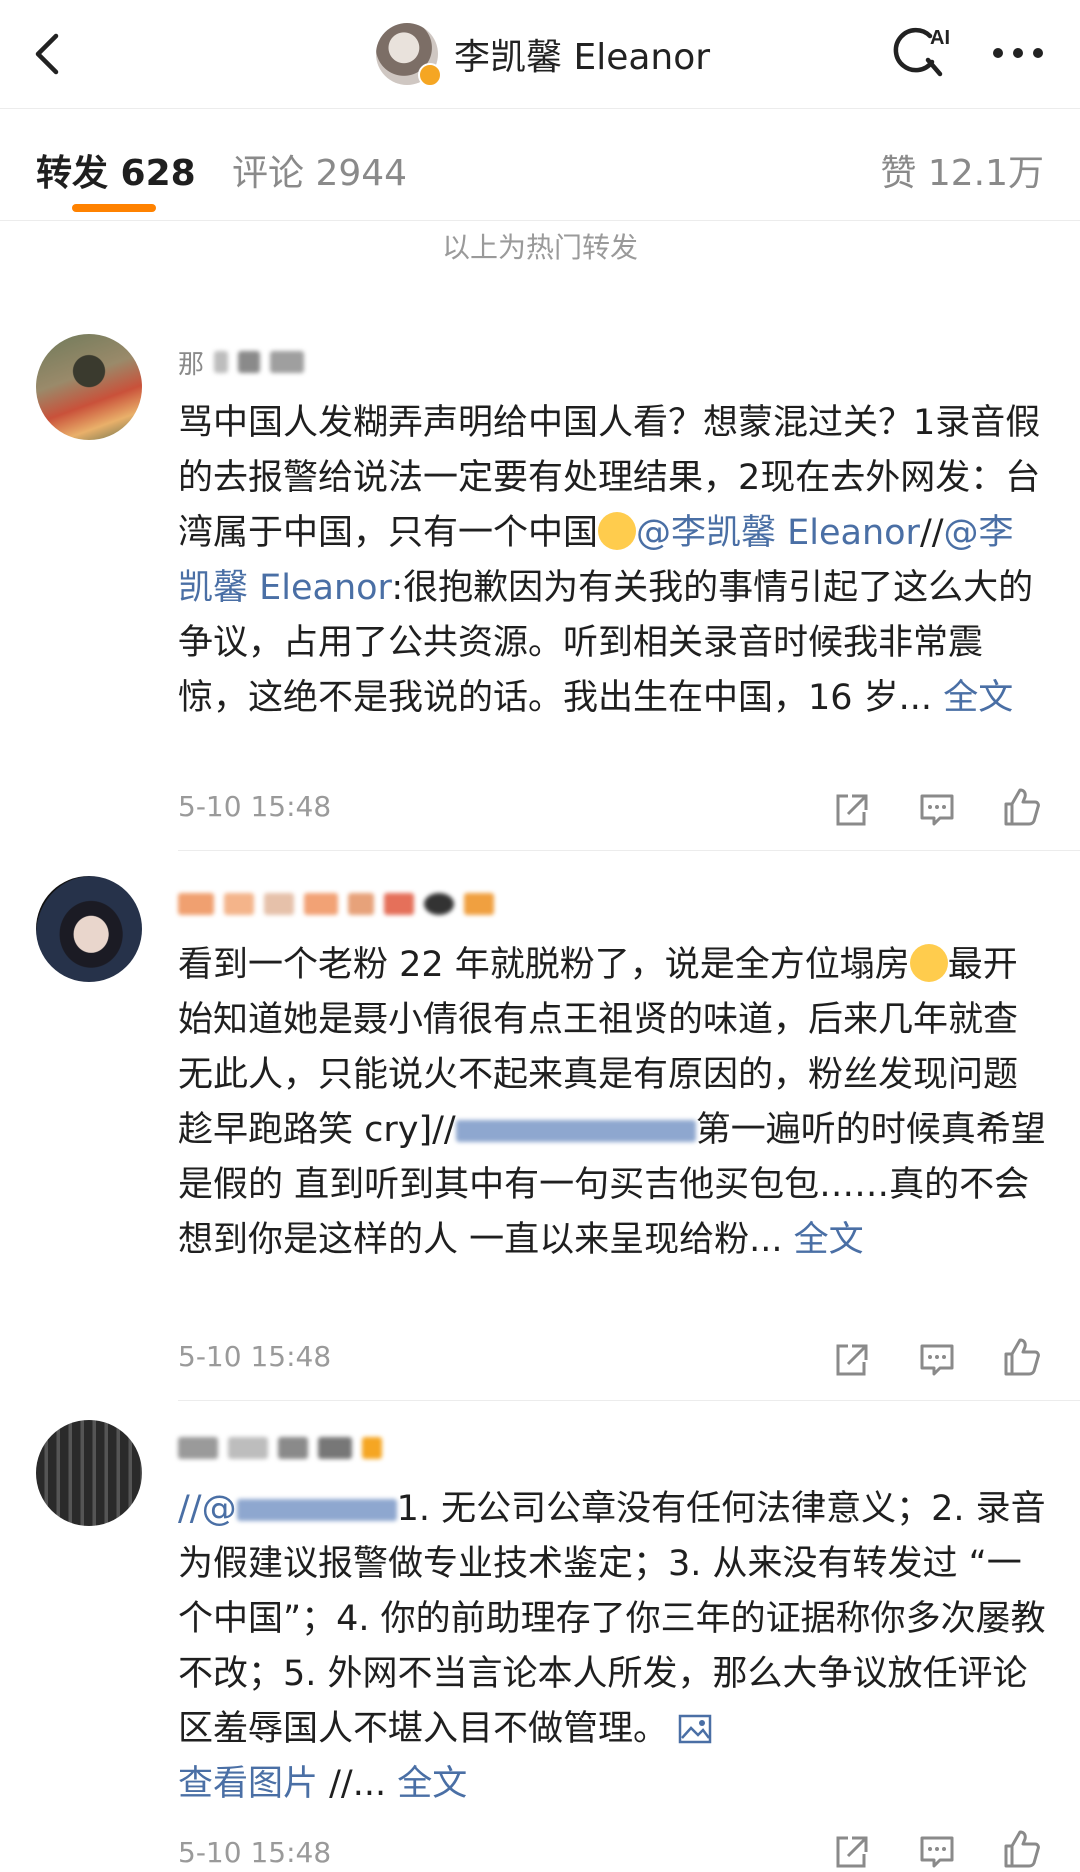 The image size is (1080, 1872). I want to click on active-tab-indicator, so click(114, 208).